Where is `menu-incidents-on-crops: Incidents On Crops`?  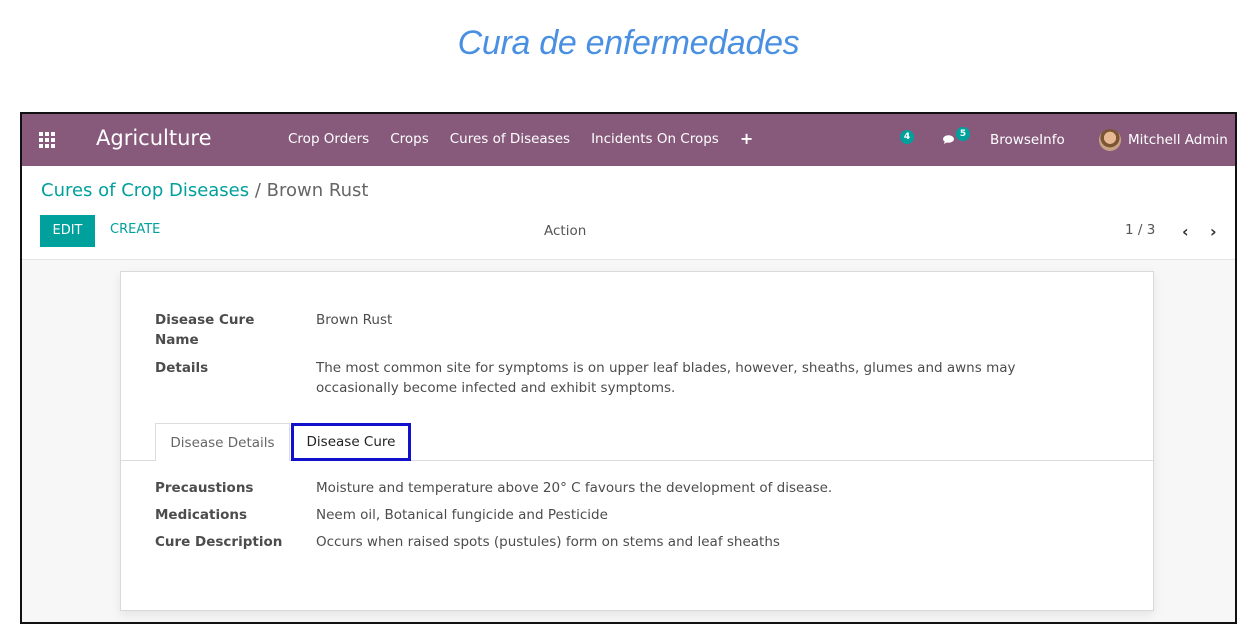 menu-incidents-on-crops: Incidents On Crops is located at coordinates (655, 139).